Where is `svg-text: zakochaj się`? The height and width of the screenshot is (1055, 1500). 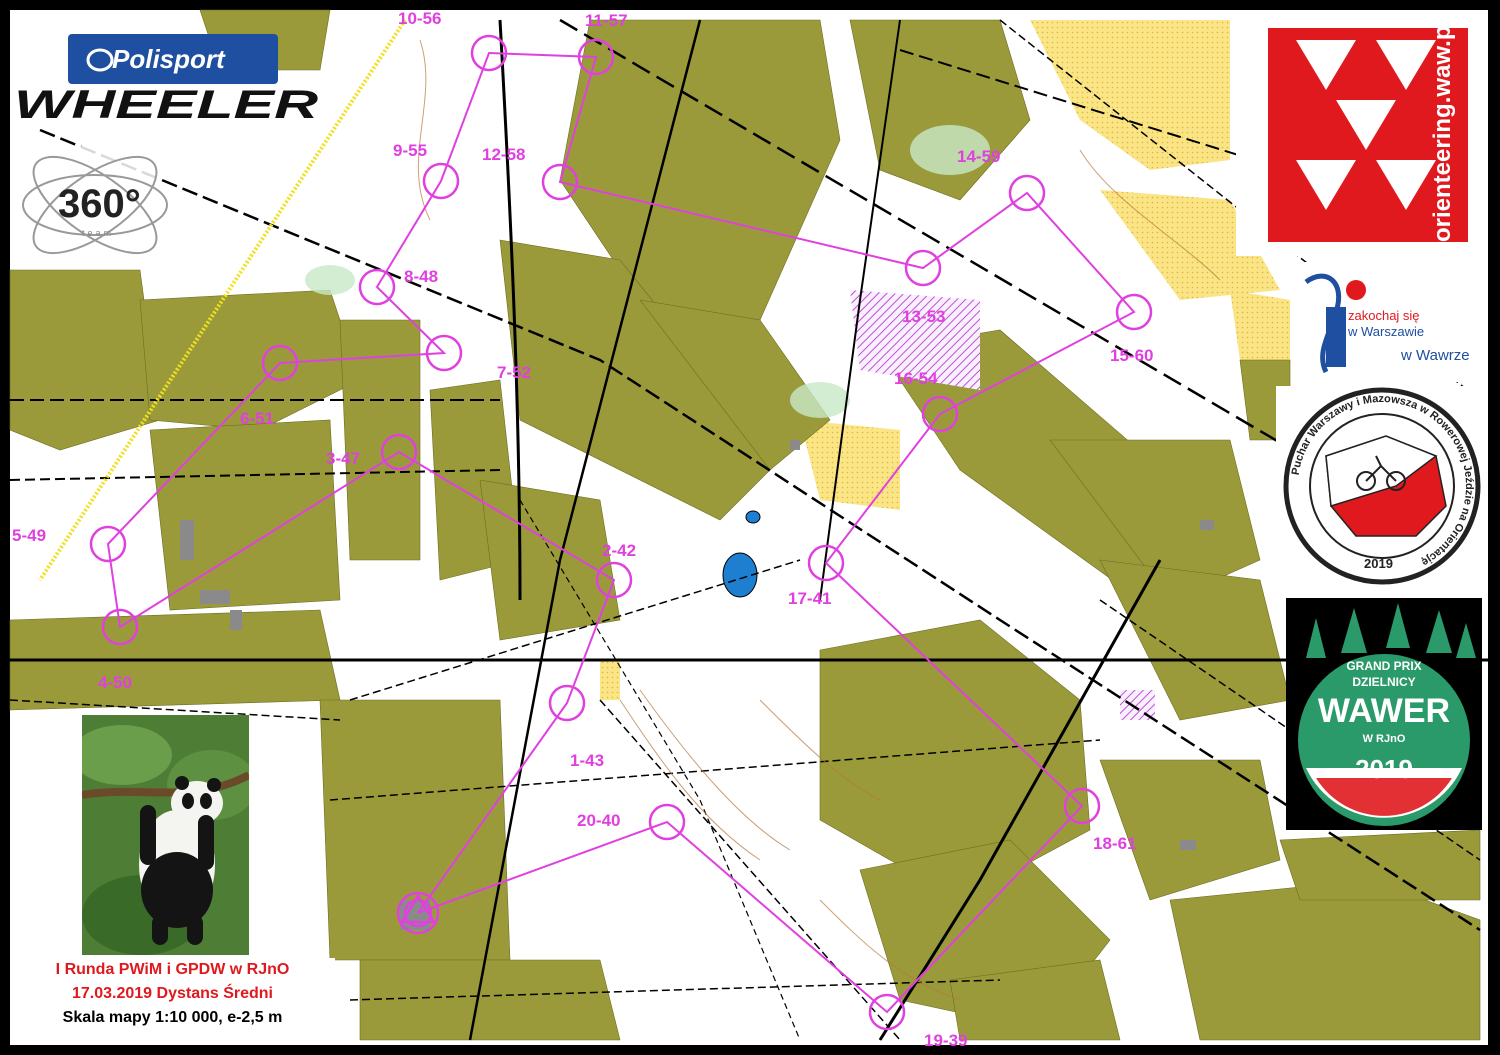
svg-text: zakochaj się is located at coordinates (1384, 315).